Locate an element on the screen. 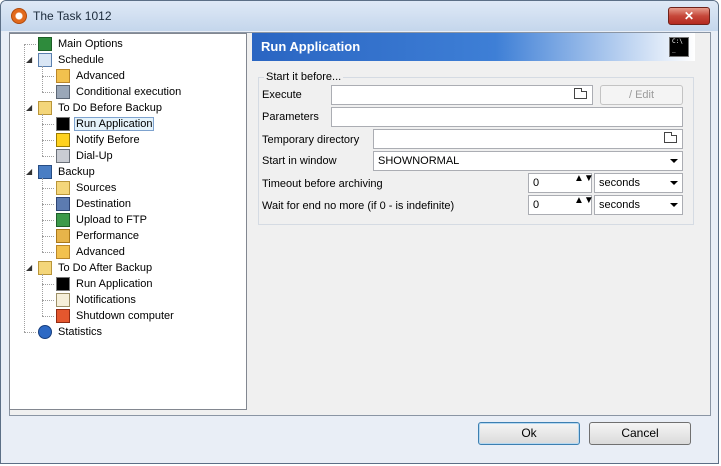  ok-button: Ok is located at coordinates (529, 433).